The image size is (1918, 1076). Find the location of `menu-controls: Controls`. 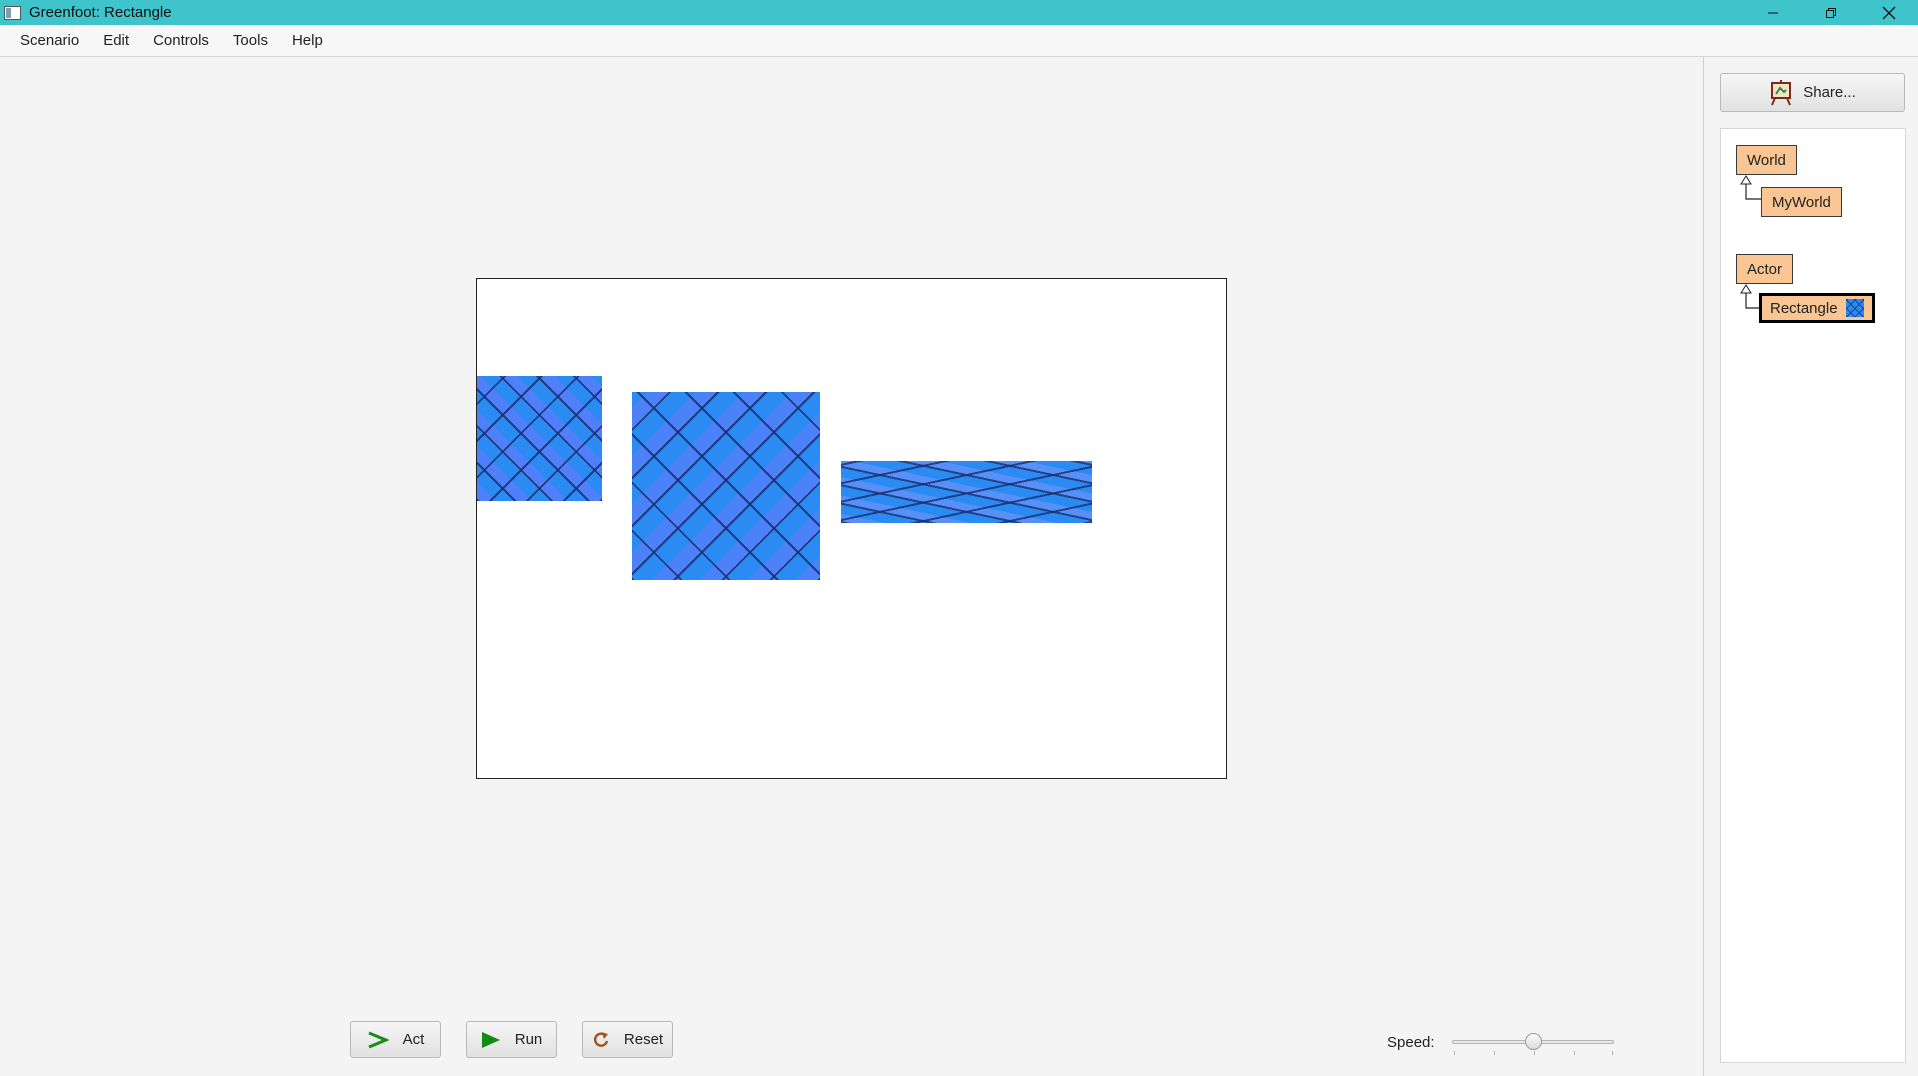

menu-controls: Controls is located at coordinates (181, 41).